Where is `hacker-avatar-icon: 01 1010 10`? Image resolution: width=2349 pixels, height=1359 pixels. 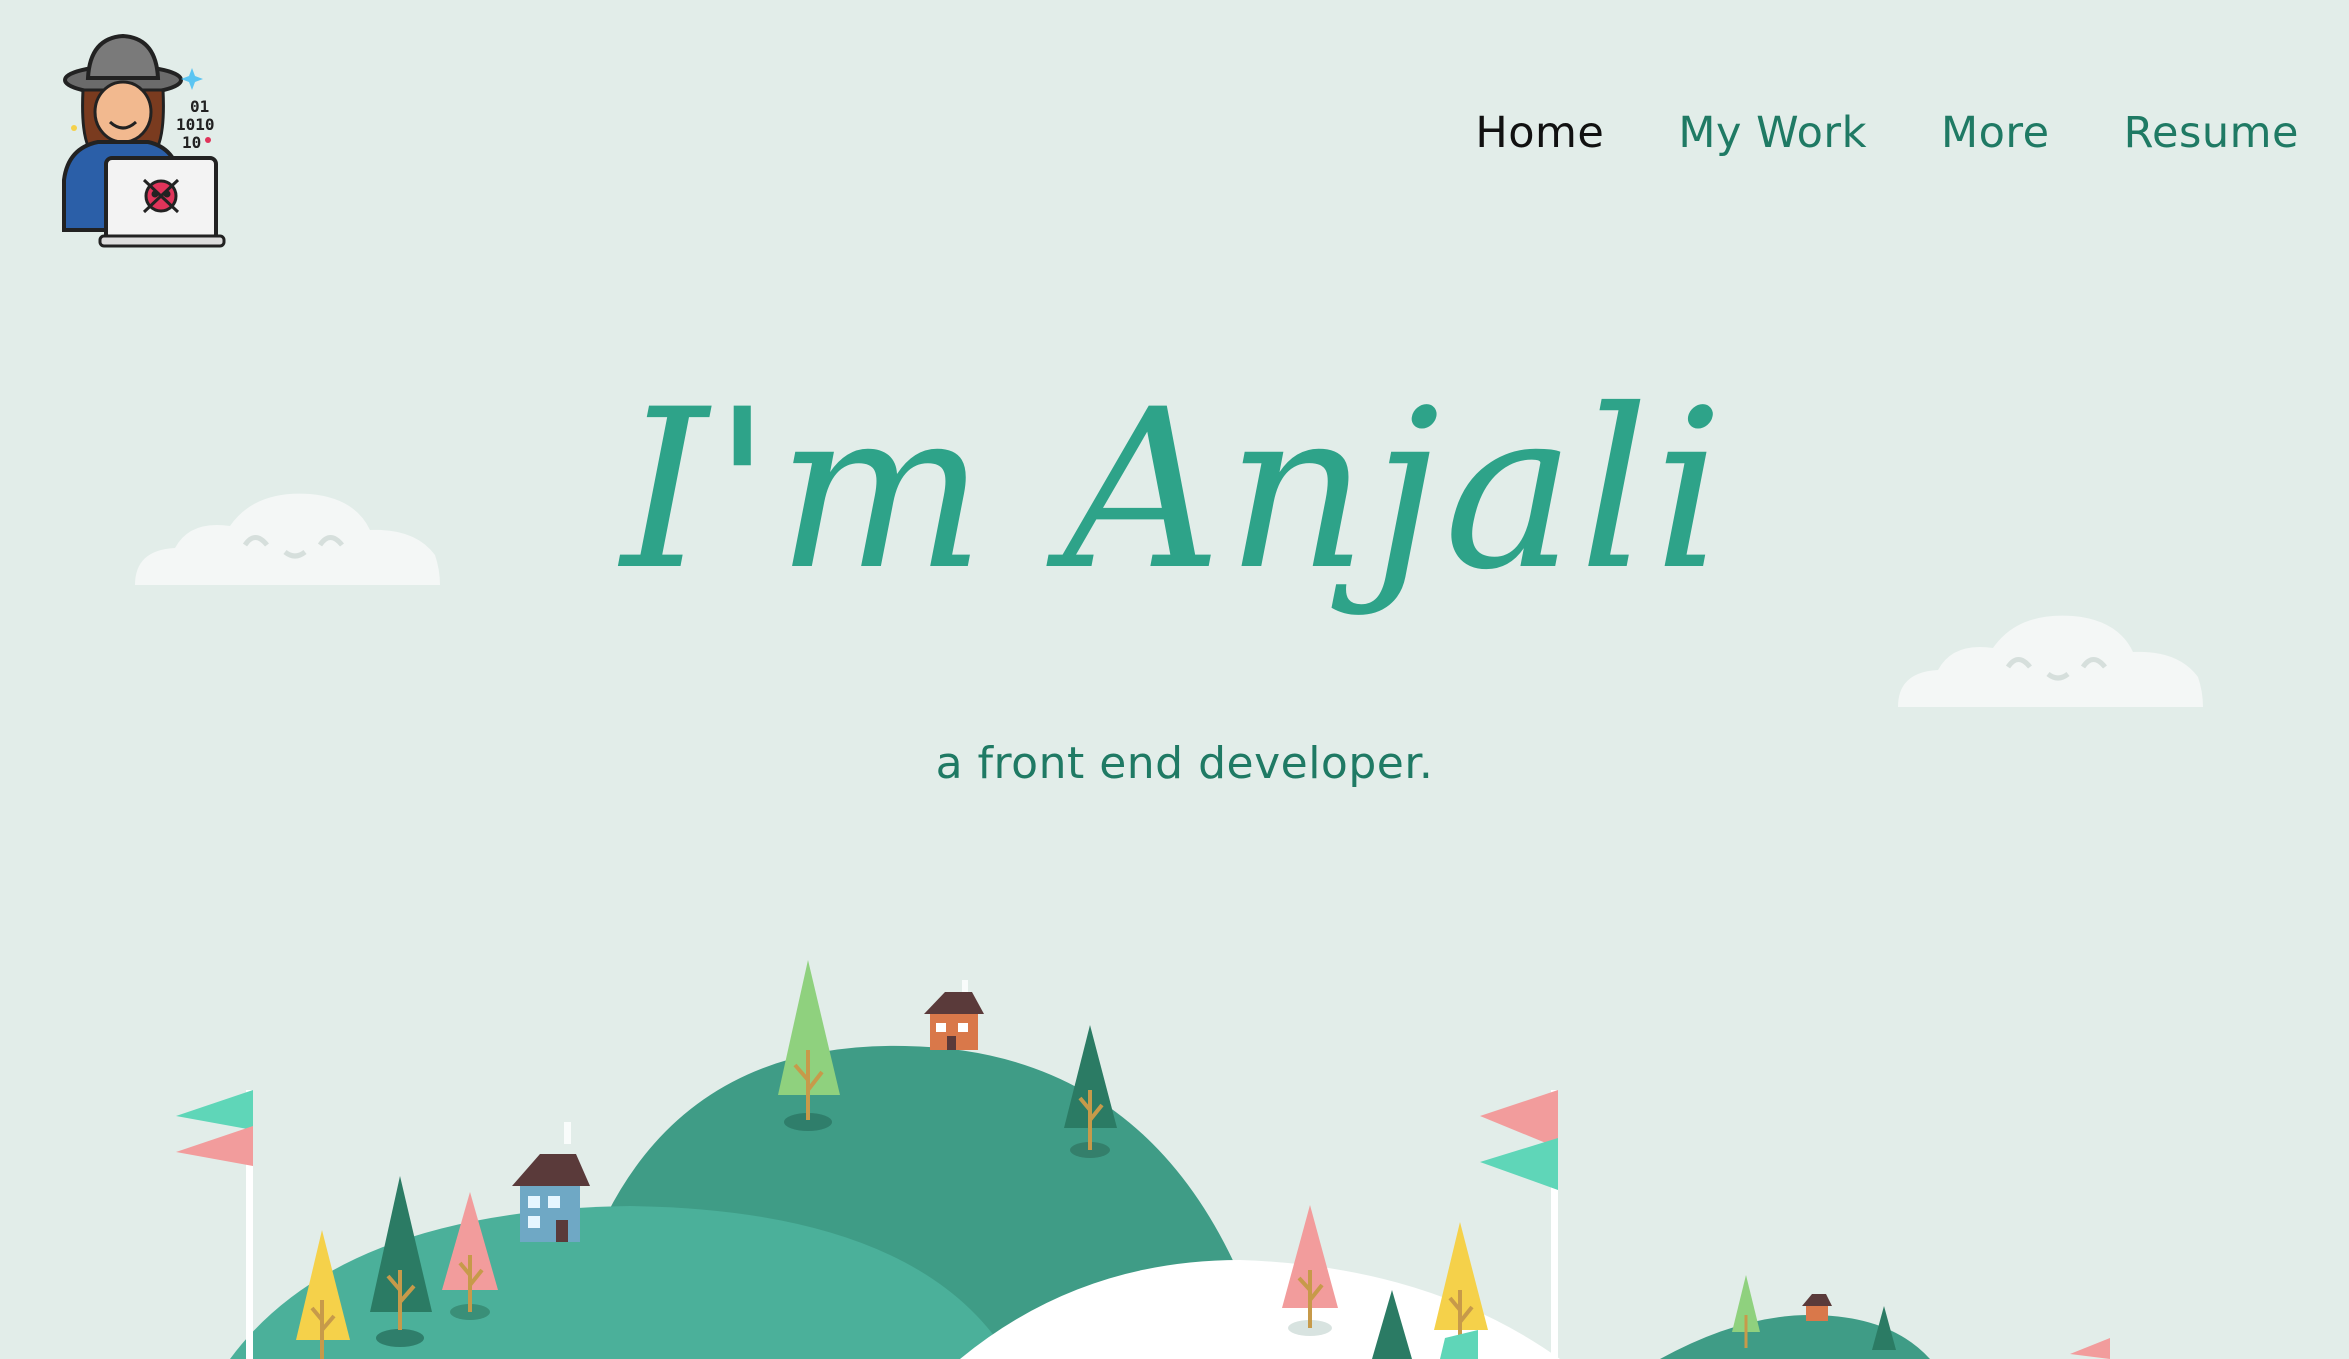 hacker-avatar-icon: 01 1010 10 is located at coordinates (144, 141).